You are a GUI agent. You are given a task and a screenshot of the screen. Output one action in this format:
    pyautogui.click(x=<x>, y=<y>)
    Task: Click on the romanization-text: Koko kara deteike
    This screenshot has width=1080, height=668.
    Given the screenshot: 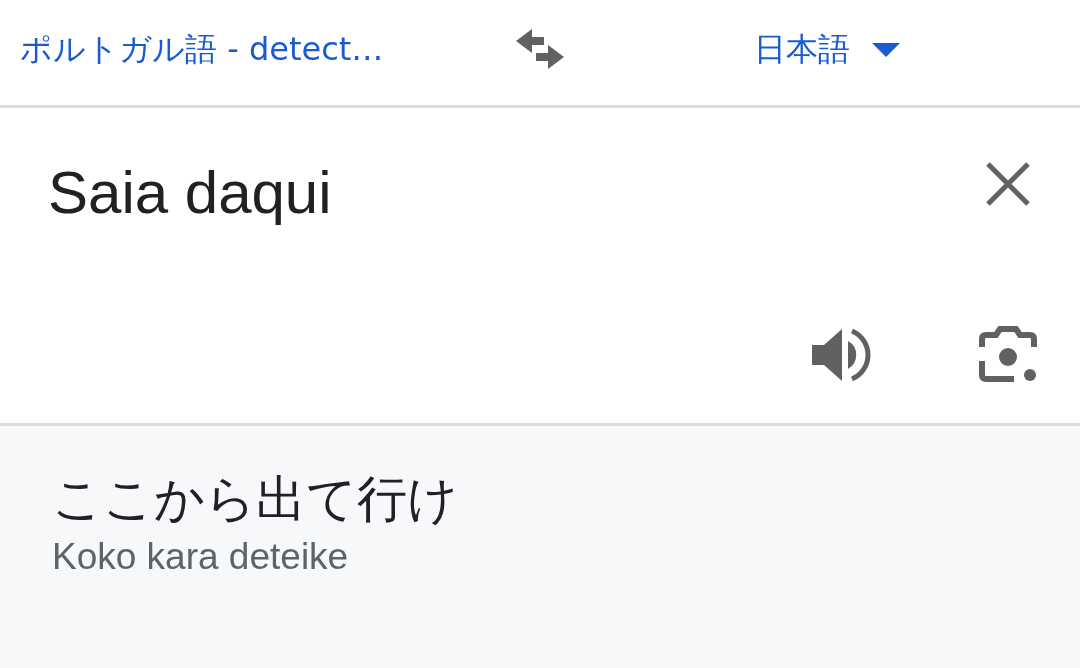 What is the action you would take?
    pyautogui.click(x=201, y=557)
    